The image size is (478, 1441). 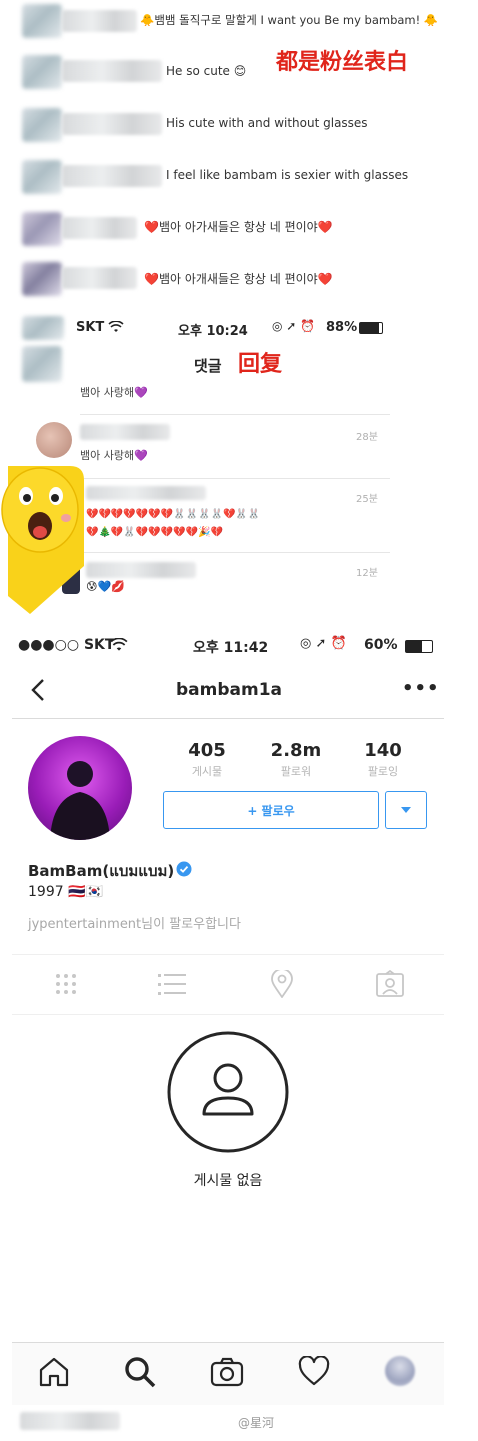 I want to click on bio: 1997 🇹🇭🇰🇷, so click(x=65, y=892).